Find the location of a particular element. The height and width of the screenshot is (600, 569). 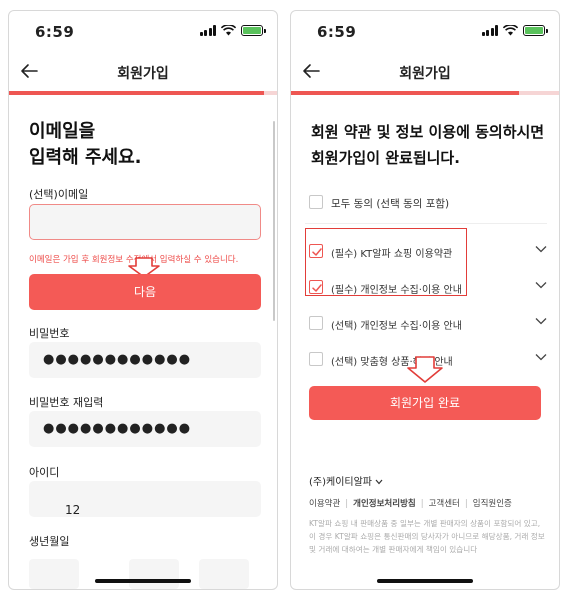

agree-all-row: 모두 동의 (선택 동의 포함) is located at coordinates (429, 202).